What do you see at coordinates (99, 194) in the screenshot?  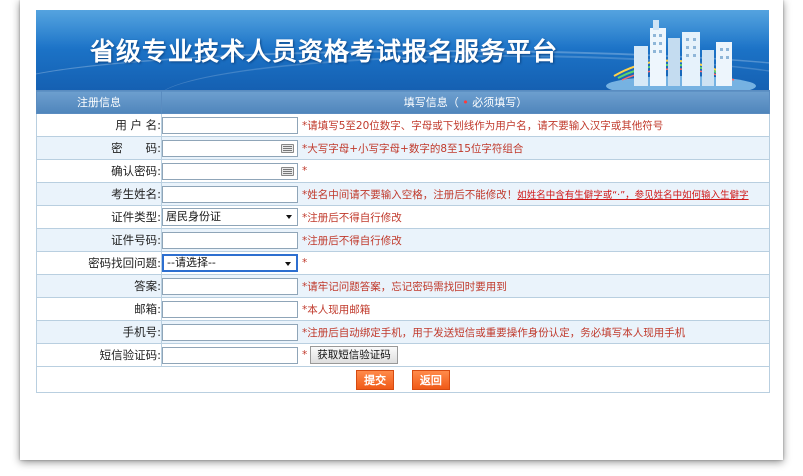 I see `name-label: 考生姓名:` at bounding box center [99, 194].